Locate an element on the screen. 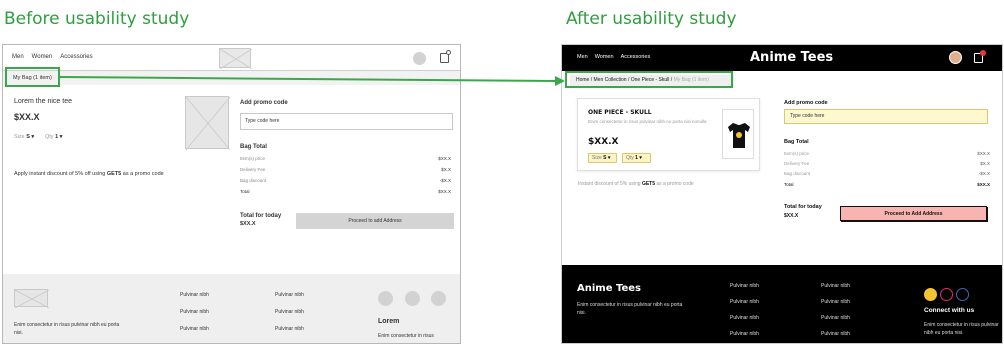 The image size is (1004, 344). comparison-arrow is located at coordinates (312, 81).